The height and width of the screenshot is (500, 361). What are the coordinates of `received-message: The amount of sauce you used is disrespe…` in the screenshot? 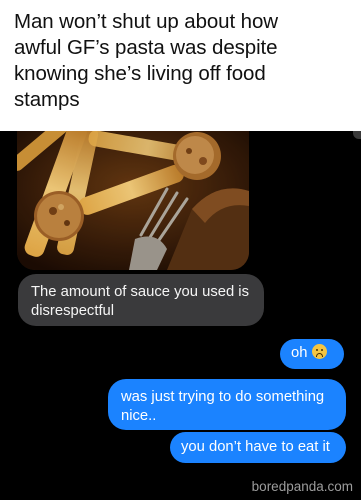 It's located at (141, 300).